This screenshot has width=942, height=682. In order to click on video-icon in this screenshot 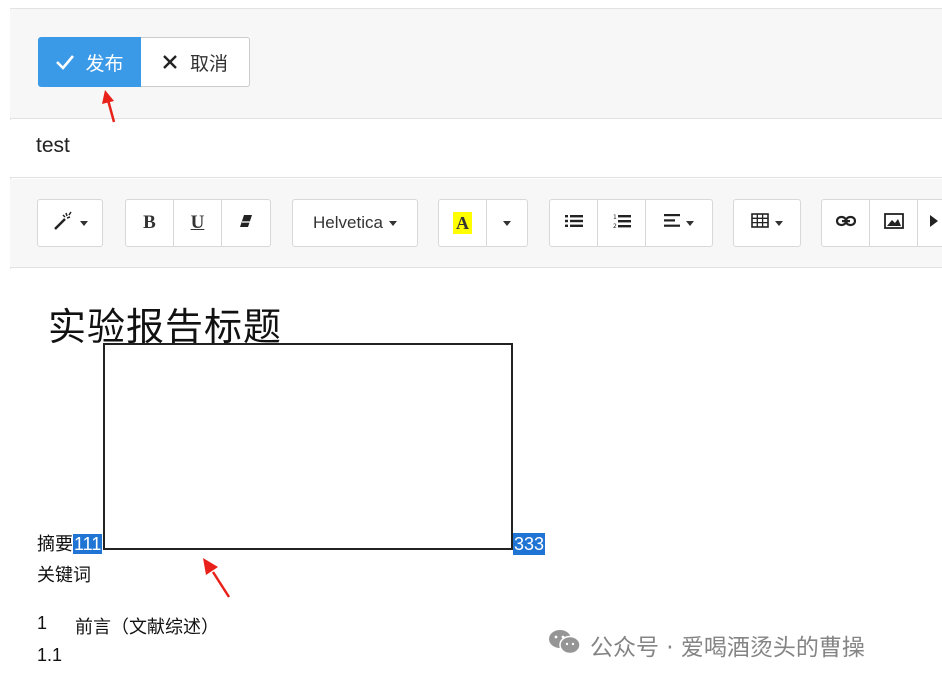, I will do `click(935, 223)`.